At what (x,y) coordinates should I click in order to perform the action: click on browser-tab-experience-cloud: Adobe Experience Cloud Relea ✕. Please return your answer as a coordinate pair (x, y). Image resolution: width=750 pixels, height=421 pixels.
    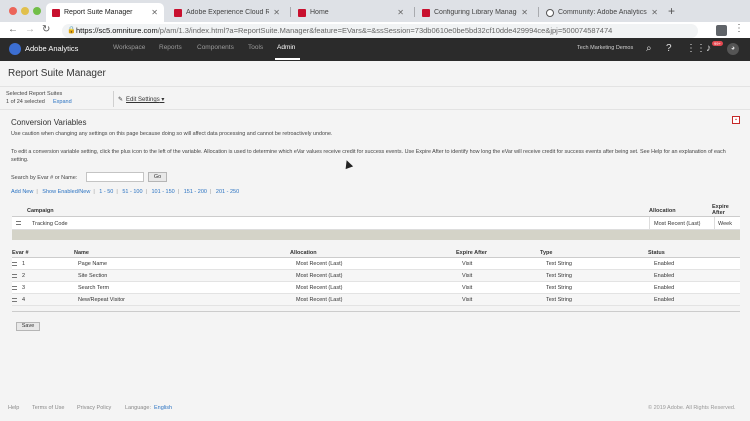
    Looking at the image, I should click on (227, 12).